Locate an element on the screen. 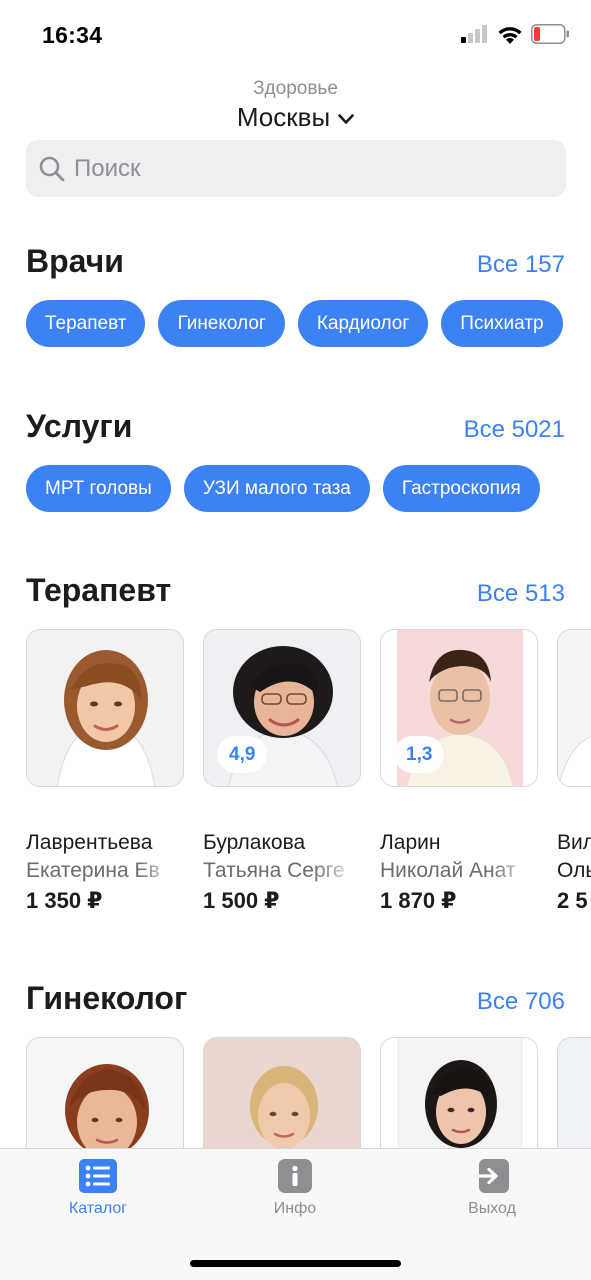  services-section-title: Услуги is located at coordinates (79, 426).